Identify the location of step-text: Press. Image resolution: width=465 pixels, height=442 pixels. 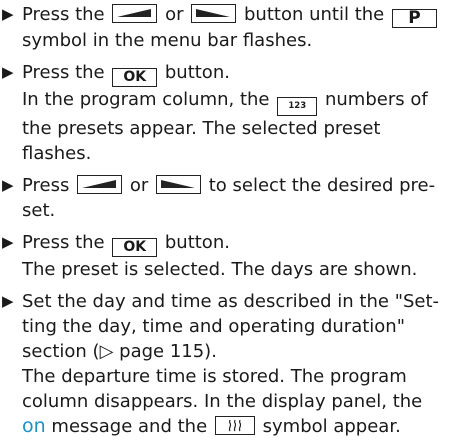
(46, 185).